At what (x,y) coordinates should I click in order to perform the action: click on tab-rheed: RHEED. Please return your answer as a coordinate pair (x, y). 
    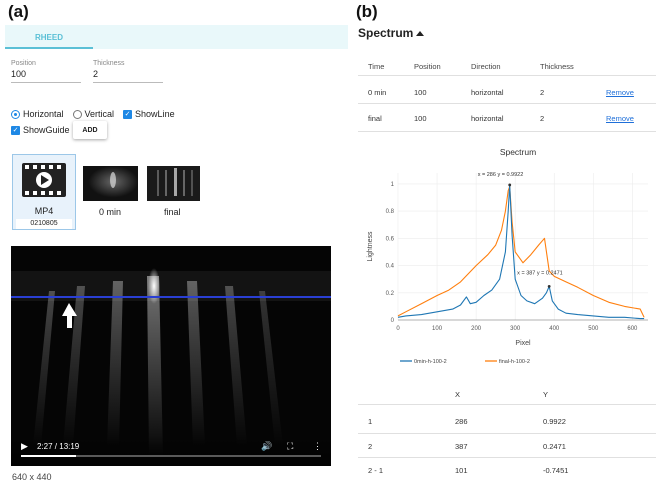
    Looking at the image, I should click on (49, 37).